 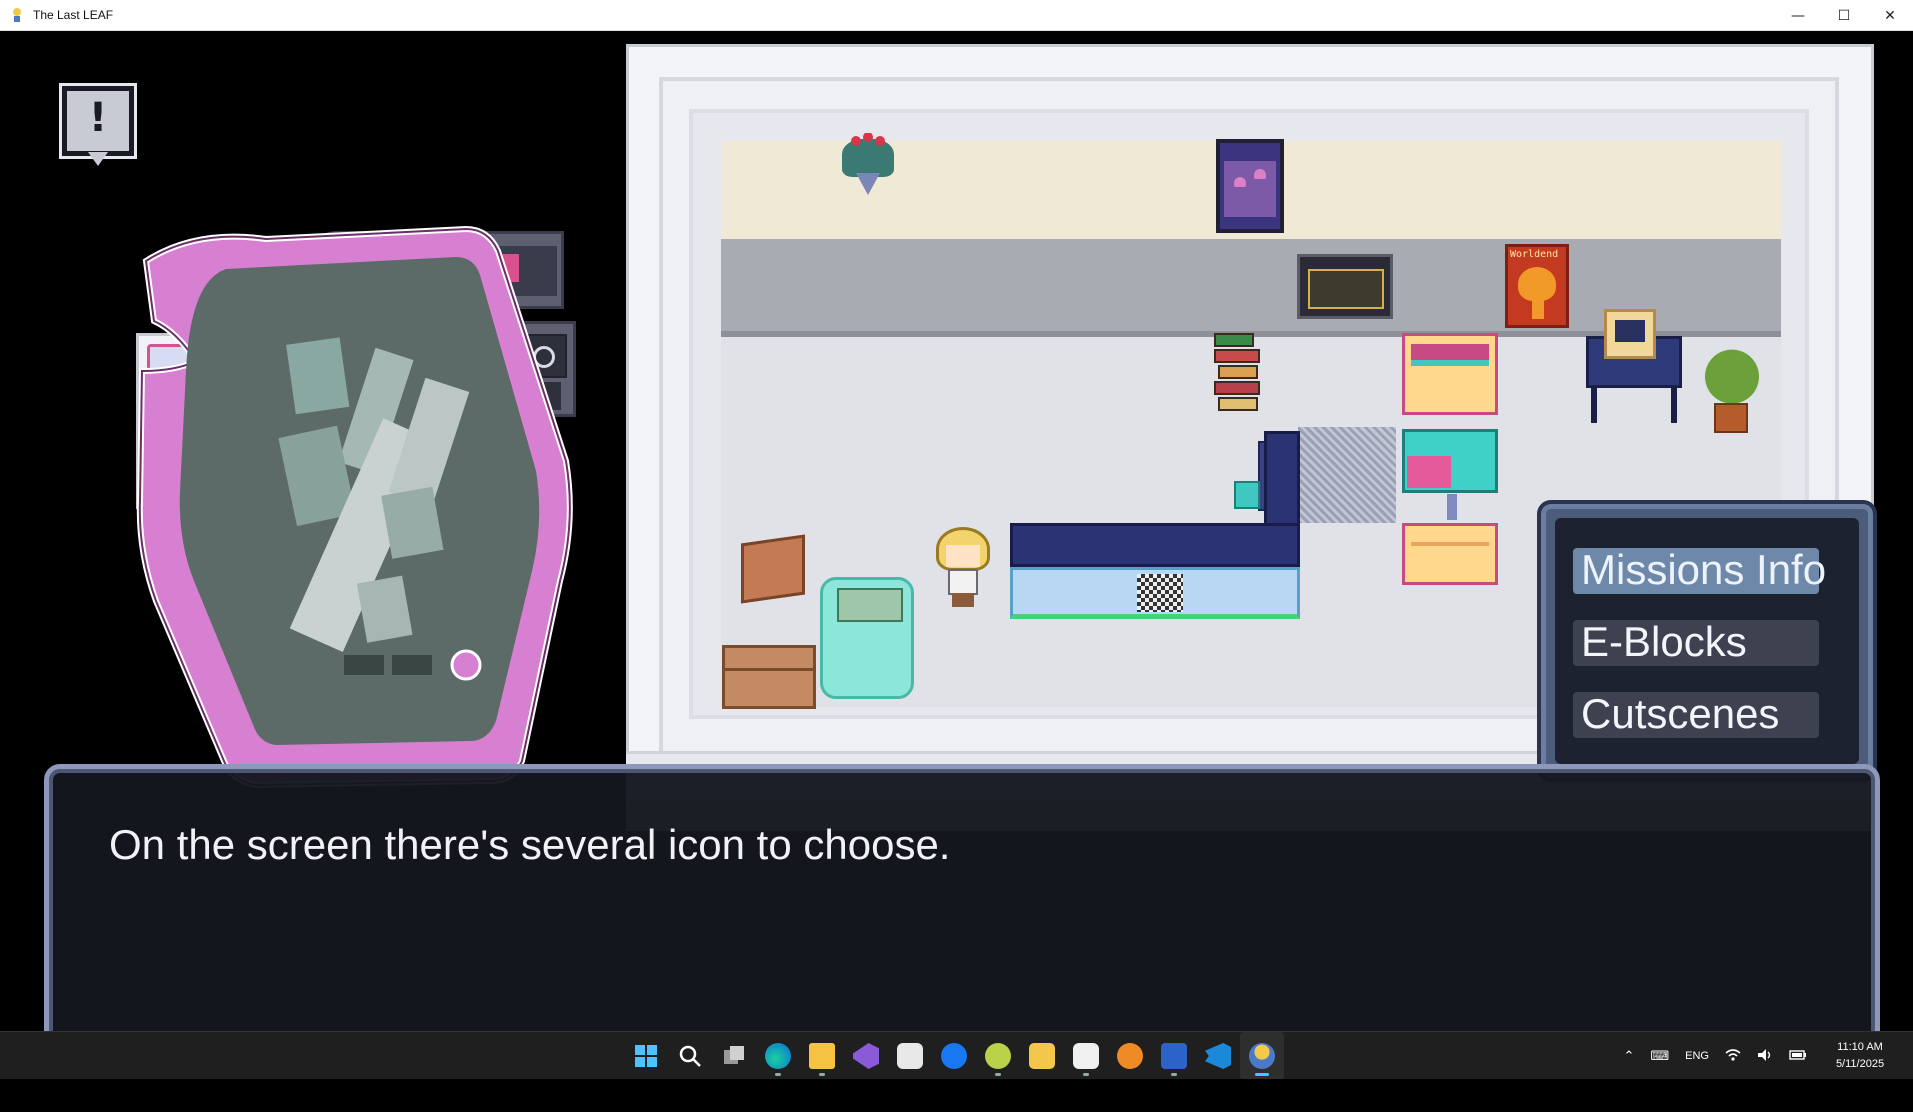 I want to click on system-clock: 11:10 AM 5/11/2025, so click(x=1860, y=1056).